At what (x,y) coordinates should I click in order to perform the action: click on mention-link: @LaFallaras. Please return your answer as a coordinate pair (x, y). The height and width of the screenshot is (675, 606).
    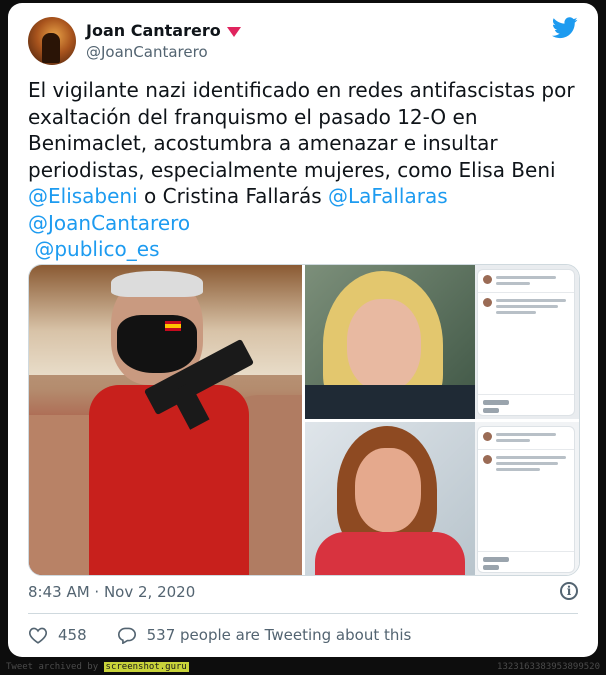
    Looking at the image, I should click on (388, 196).